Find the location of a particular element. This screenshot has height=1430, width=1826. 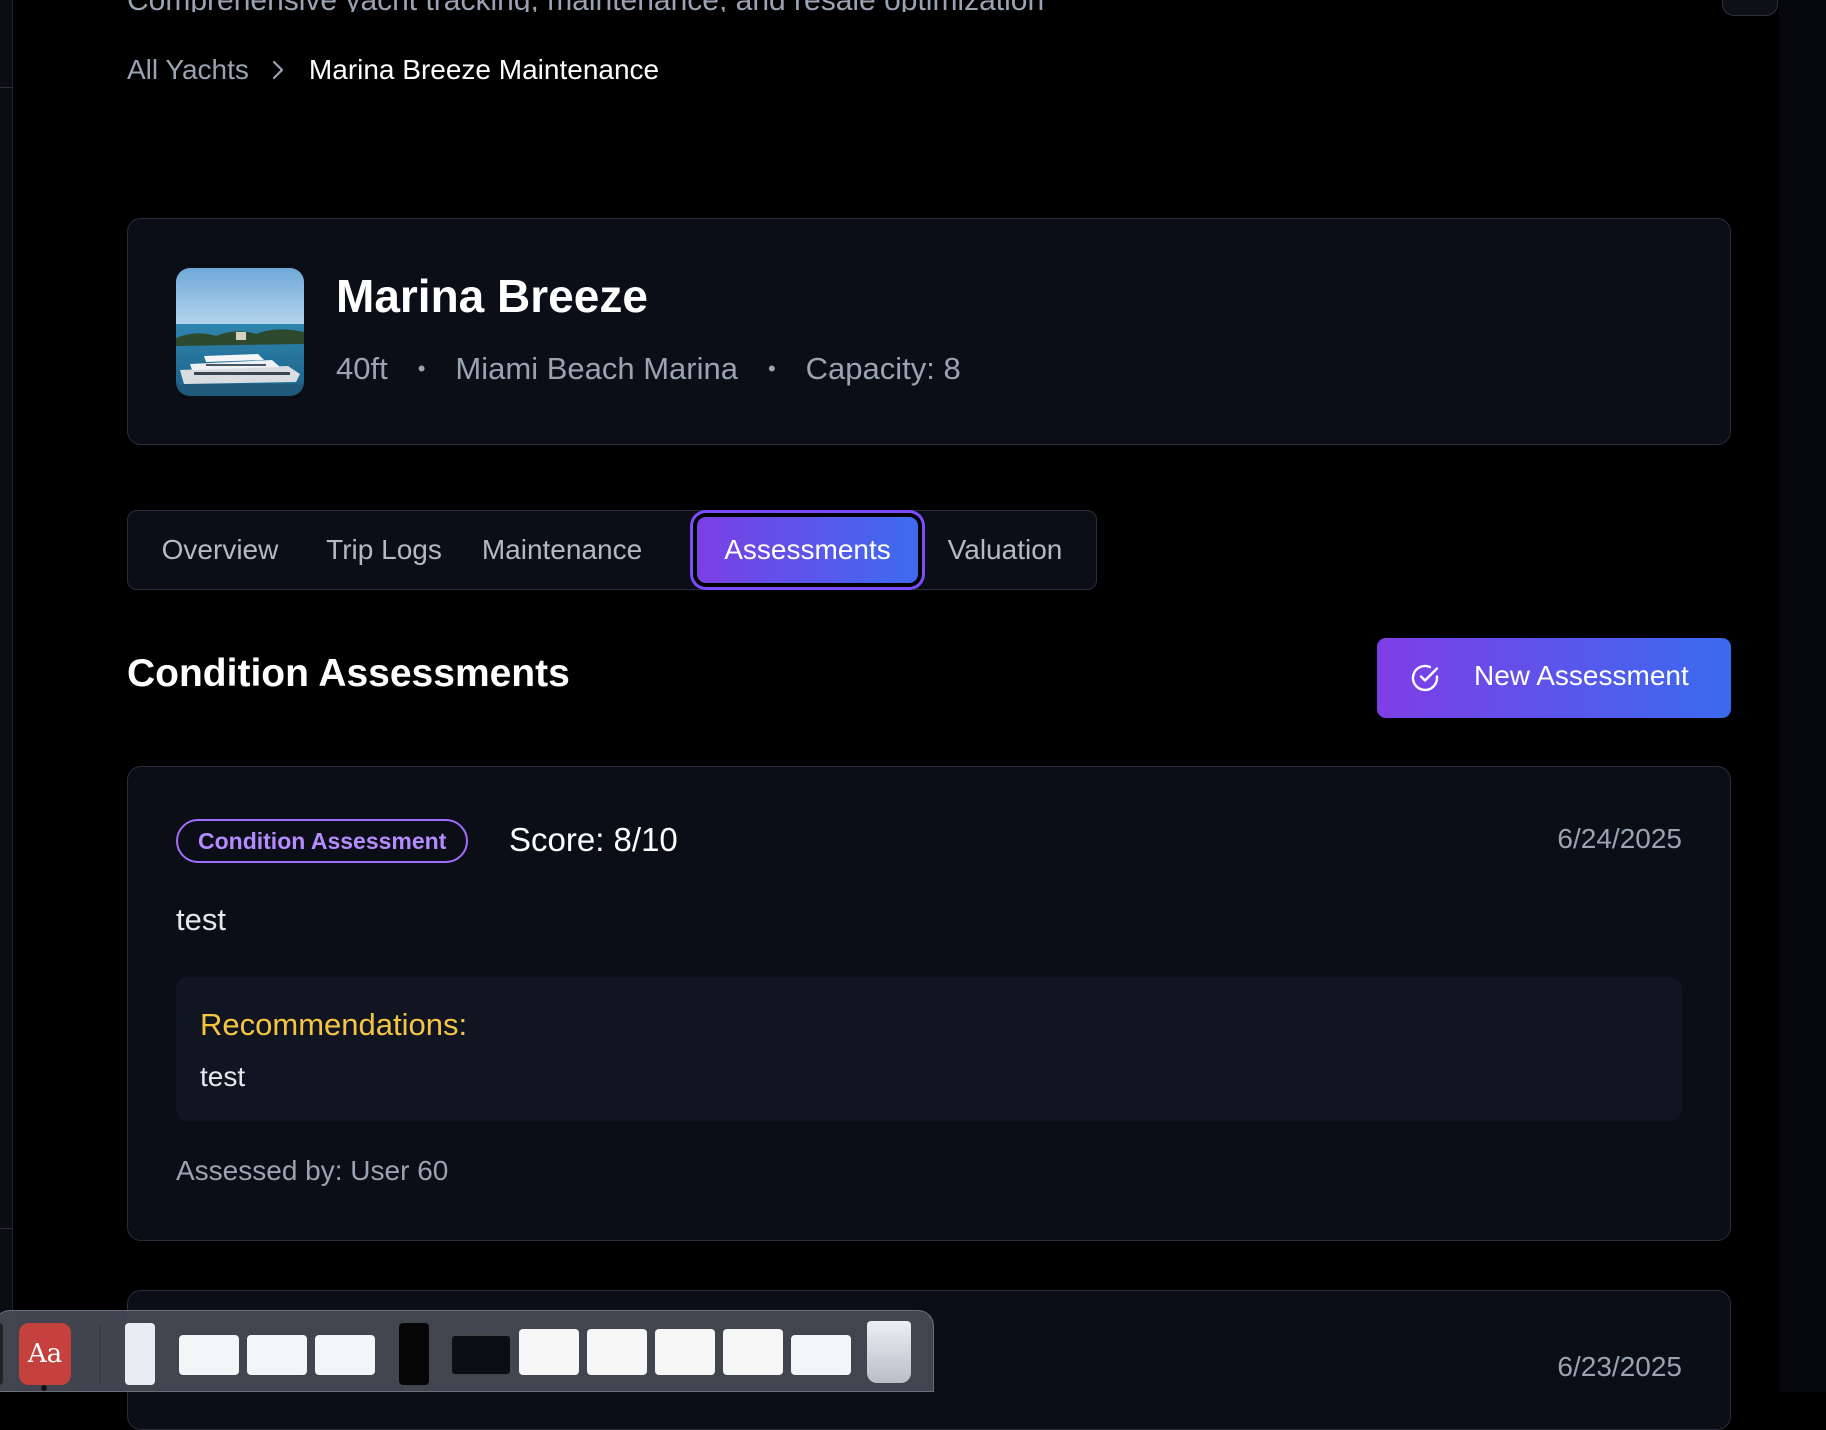

header-action-button is located at coordinates (1750, 8).